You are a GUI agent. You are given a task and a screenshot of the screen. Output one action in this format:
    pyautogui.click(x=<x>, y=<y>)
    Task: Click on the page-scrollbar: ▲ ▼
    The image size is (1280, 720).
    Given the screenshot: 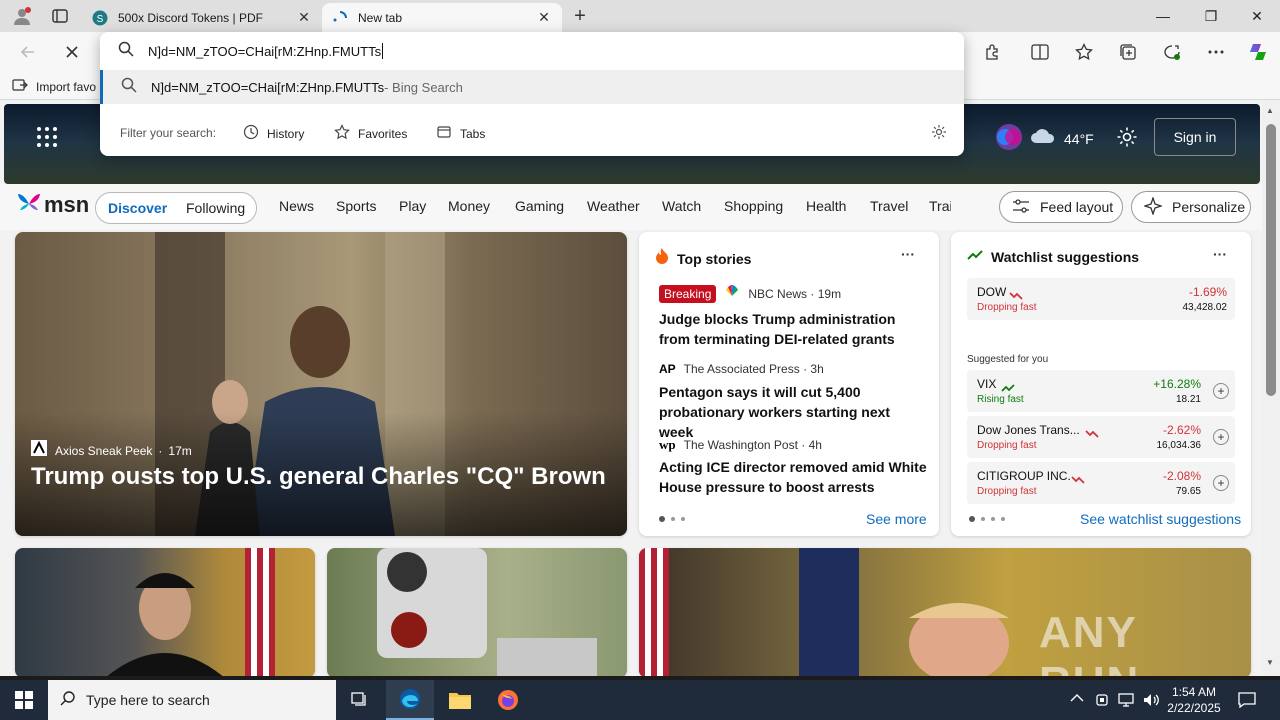 What is the action you would take?
    pyautogui.click(x=1271, y=388)
    